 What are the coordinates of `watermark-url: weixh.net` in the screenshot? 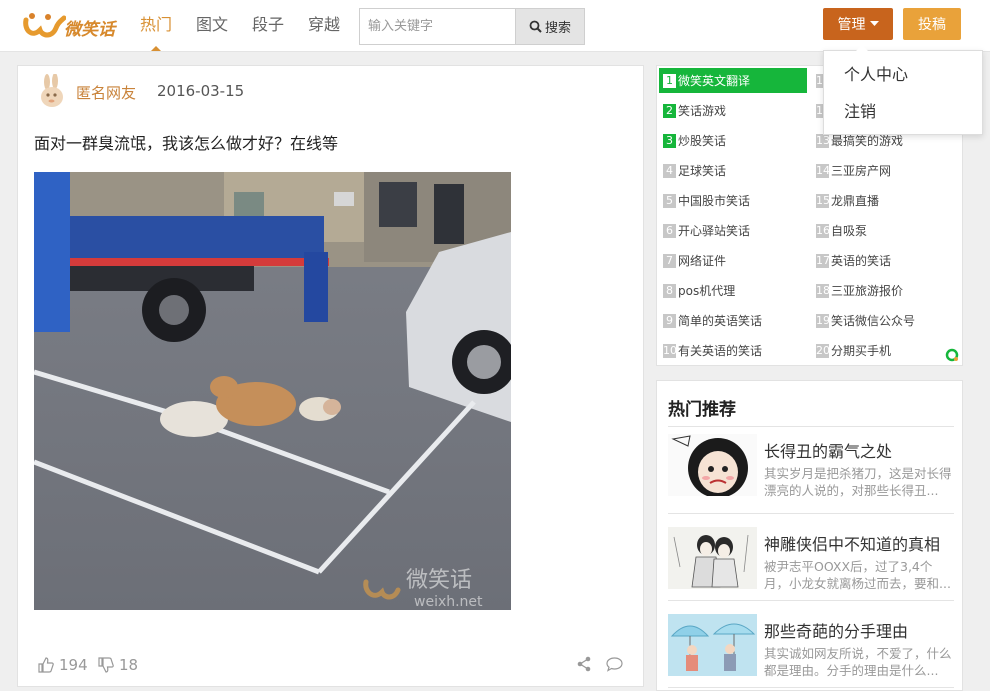 It's located at (448, 602).